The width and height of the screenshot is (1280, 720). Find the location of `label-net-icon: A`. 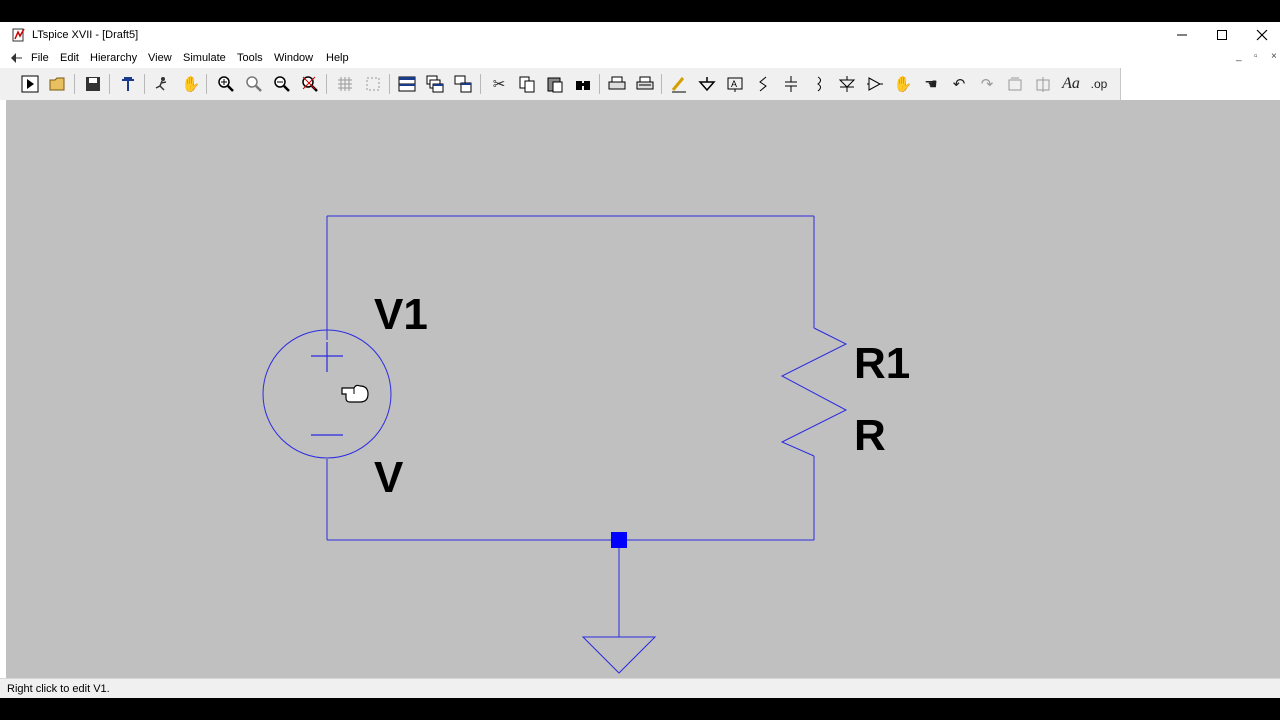

label-net-icon: A is located at coordinates (735, 84).